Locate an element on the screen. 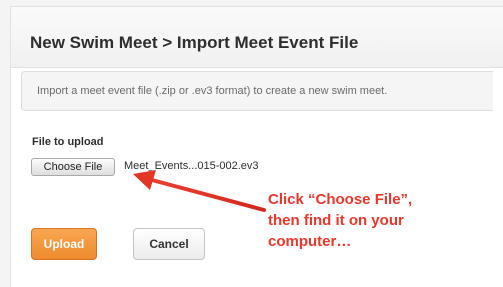 This screenshot has width=503, height=287. callout-line-1: Click “Choose File”, is located at coordinates (340, 199).